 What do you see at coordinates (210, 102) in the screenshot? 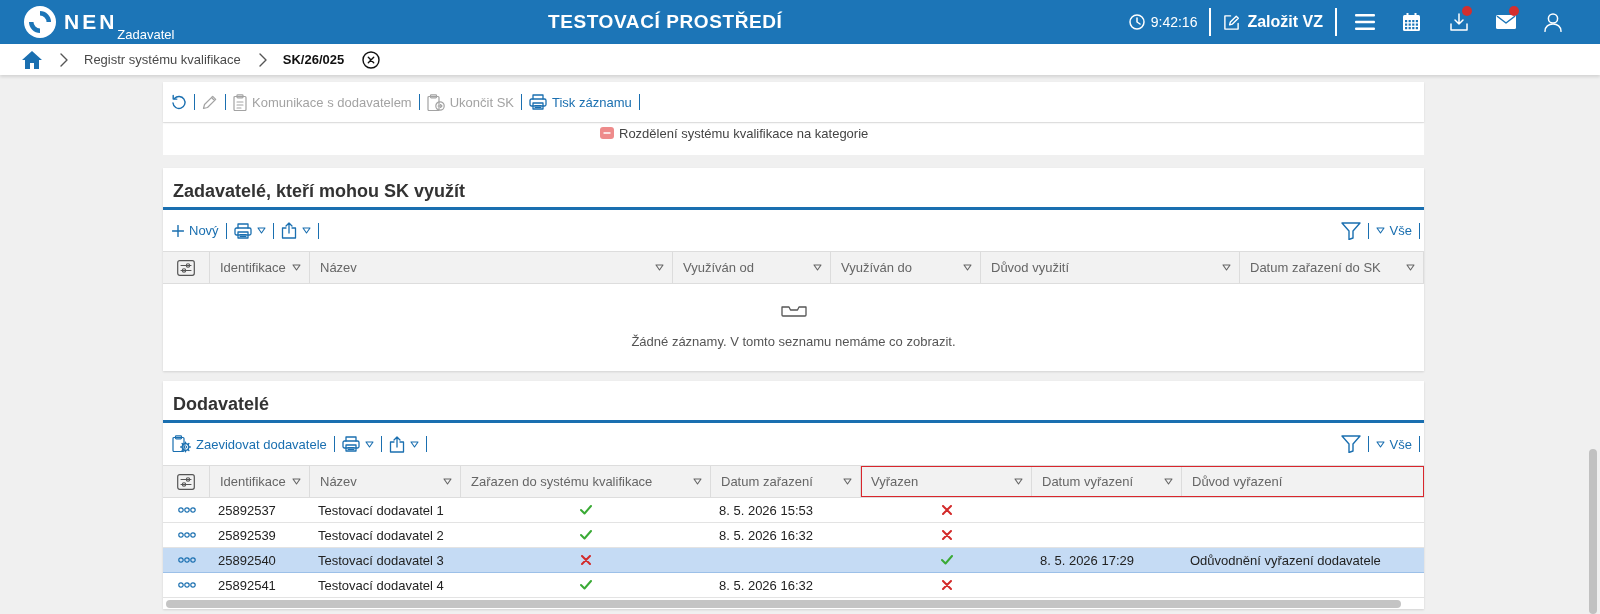
I see `pencil-icon` at bounding box center [210, 102].